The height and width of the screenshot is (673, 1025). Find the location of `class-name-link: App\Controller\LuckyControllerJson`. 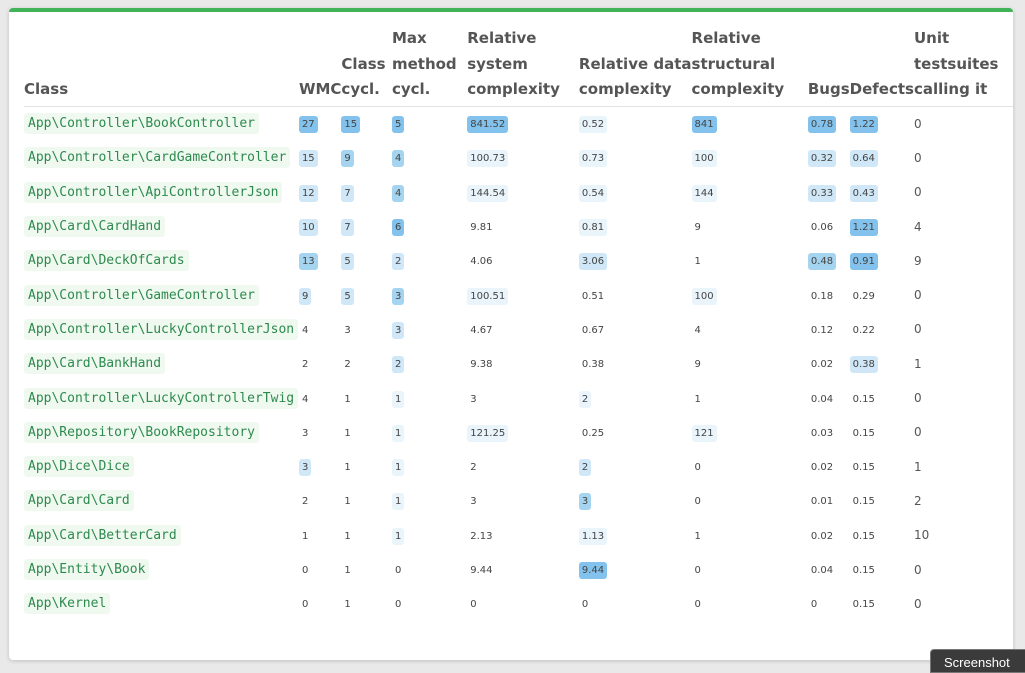

class-name-link: App\Controller\LuckyControllerJson is located at coordinates (161, 329).